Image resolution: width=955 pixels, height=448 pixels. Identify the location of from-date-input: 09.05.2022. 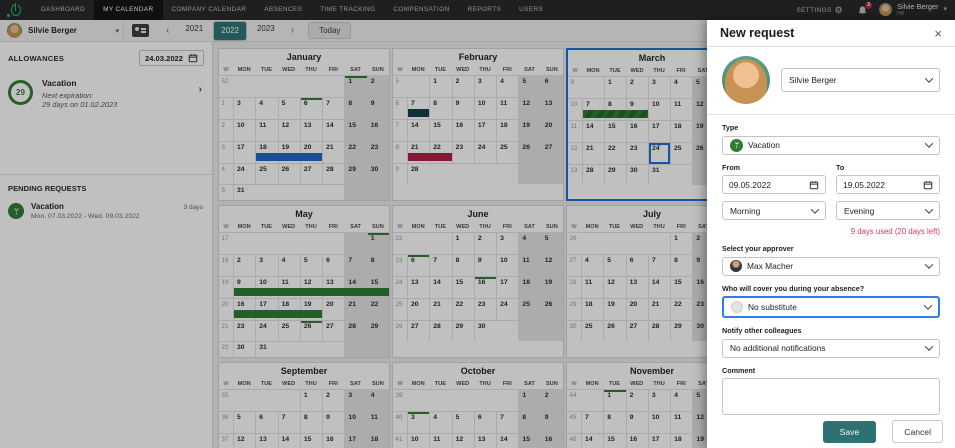
(774, 184).